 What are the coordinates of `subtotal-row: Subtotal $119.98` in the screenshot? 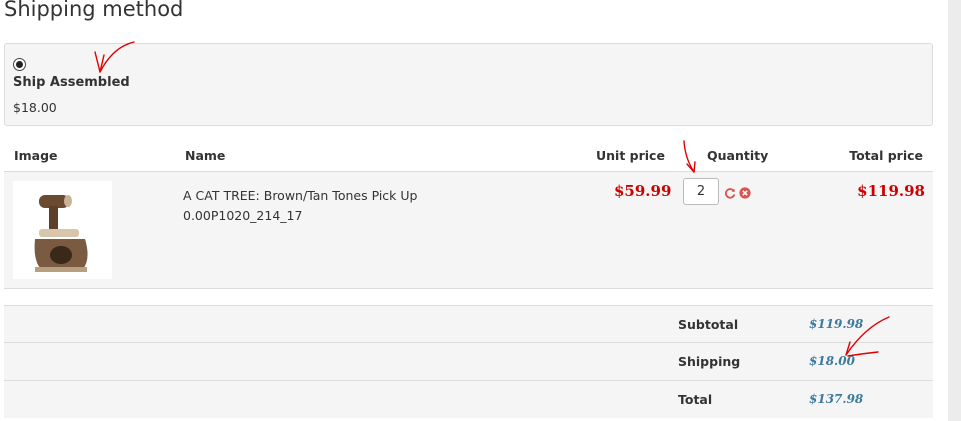 It's located at (468, 324).